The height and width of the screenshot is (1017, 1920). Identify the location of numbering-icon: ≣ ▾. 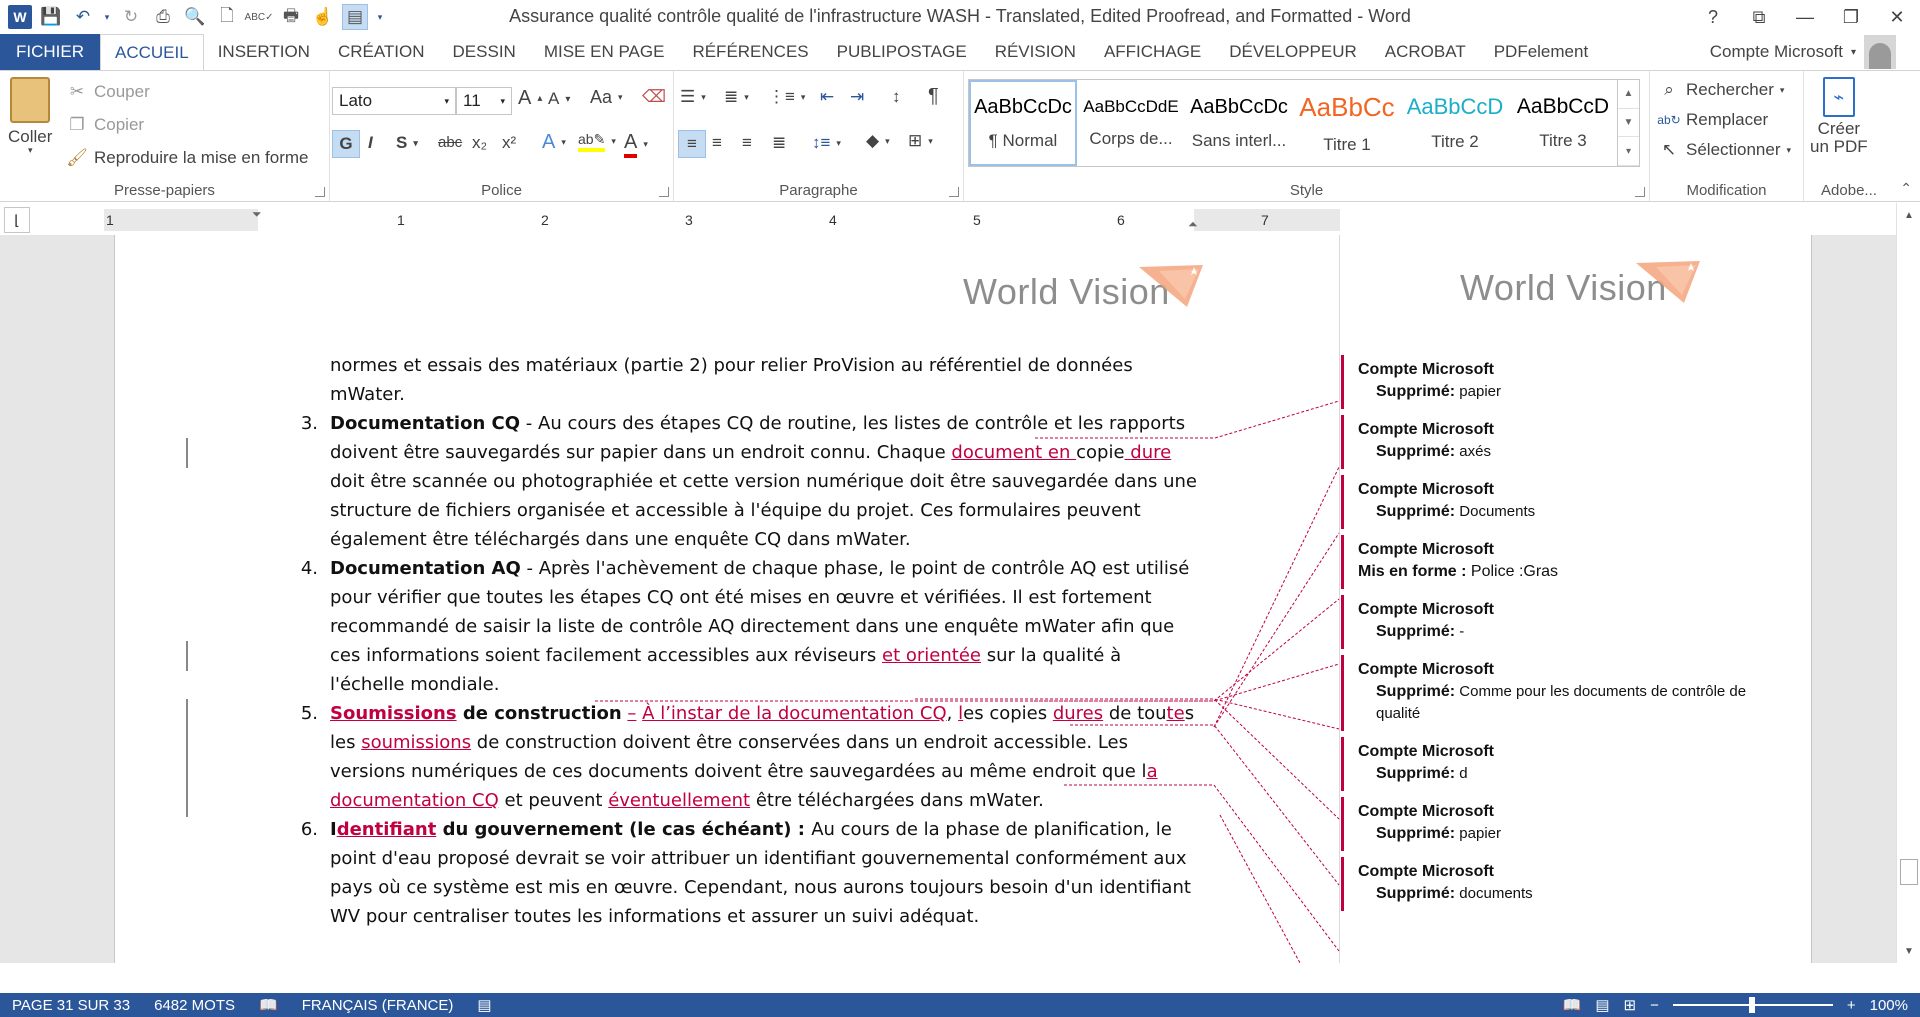
(736, 97).